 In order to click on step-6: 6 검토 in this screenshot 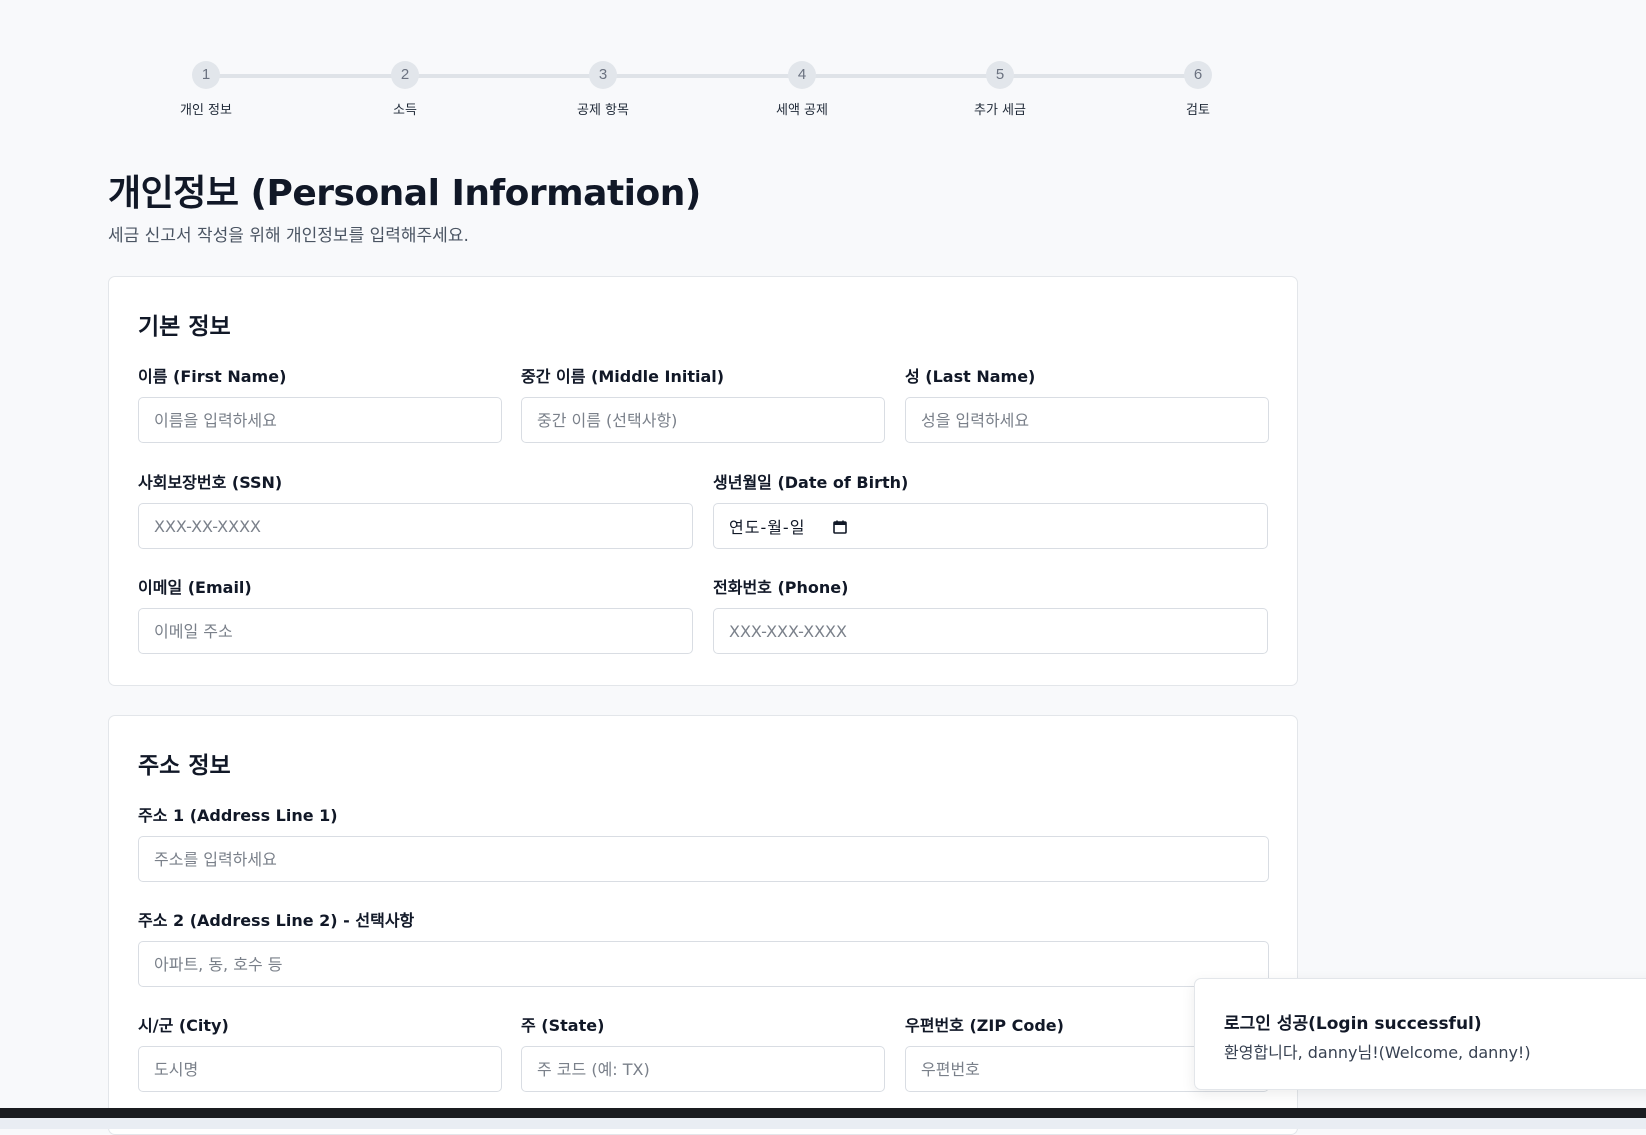, I will do `click(1198, 89)`.